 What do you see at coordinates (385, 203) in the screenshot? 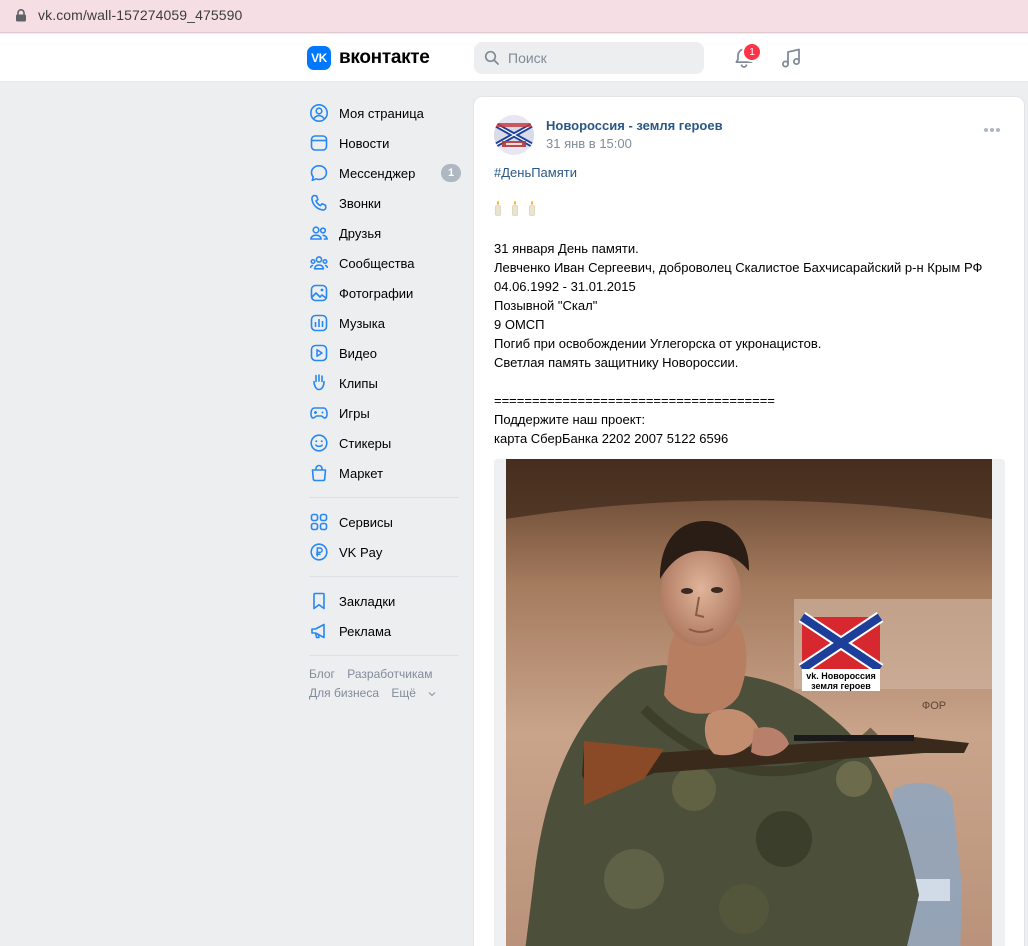
I see `sidebar-item-calls: Звонки` at bounding box center [385, 203].